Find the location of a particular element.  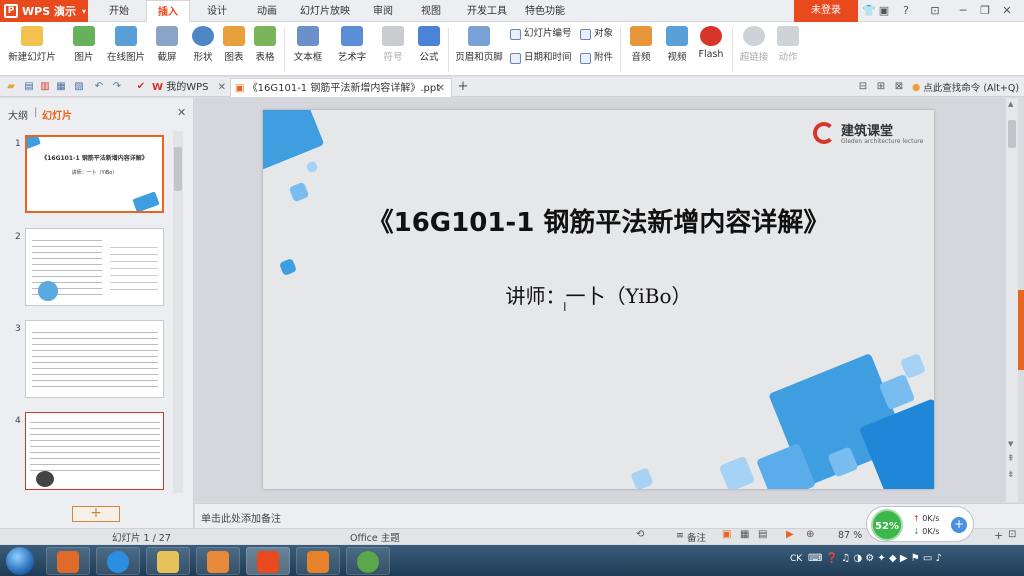

redo-icon: ↷ is located at coordinates (117, 87).